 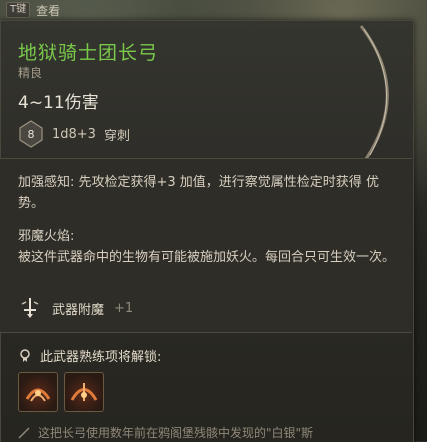 What do you see at coordinates (116, 136) in the screenshot?
I see `damage-type: 穿刺` at bounding box center [116, 136].